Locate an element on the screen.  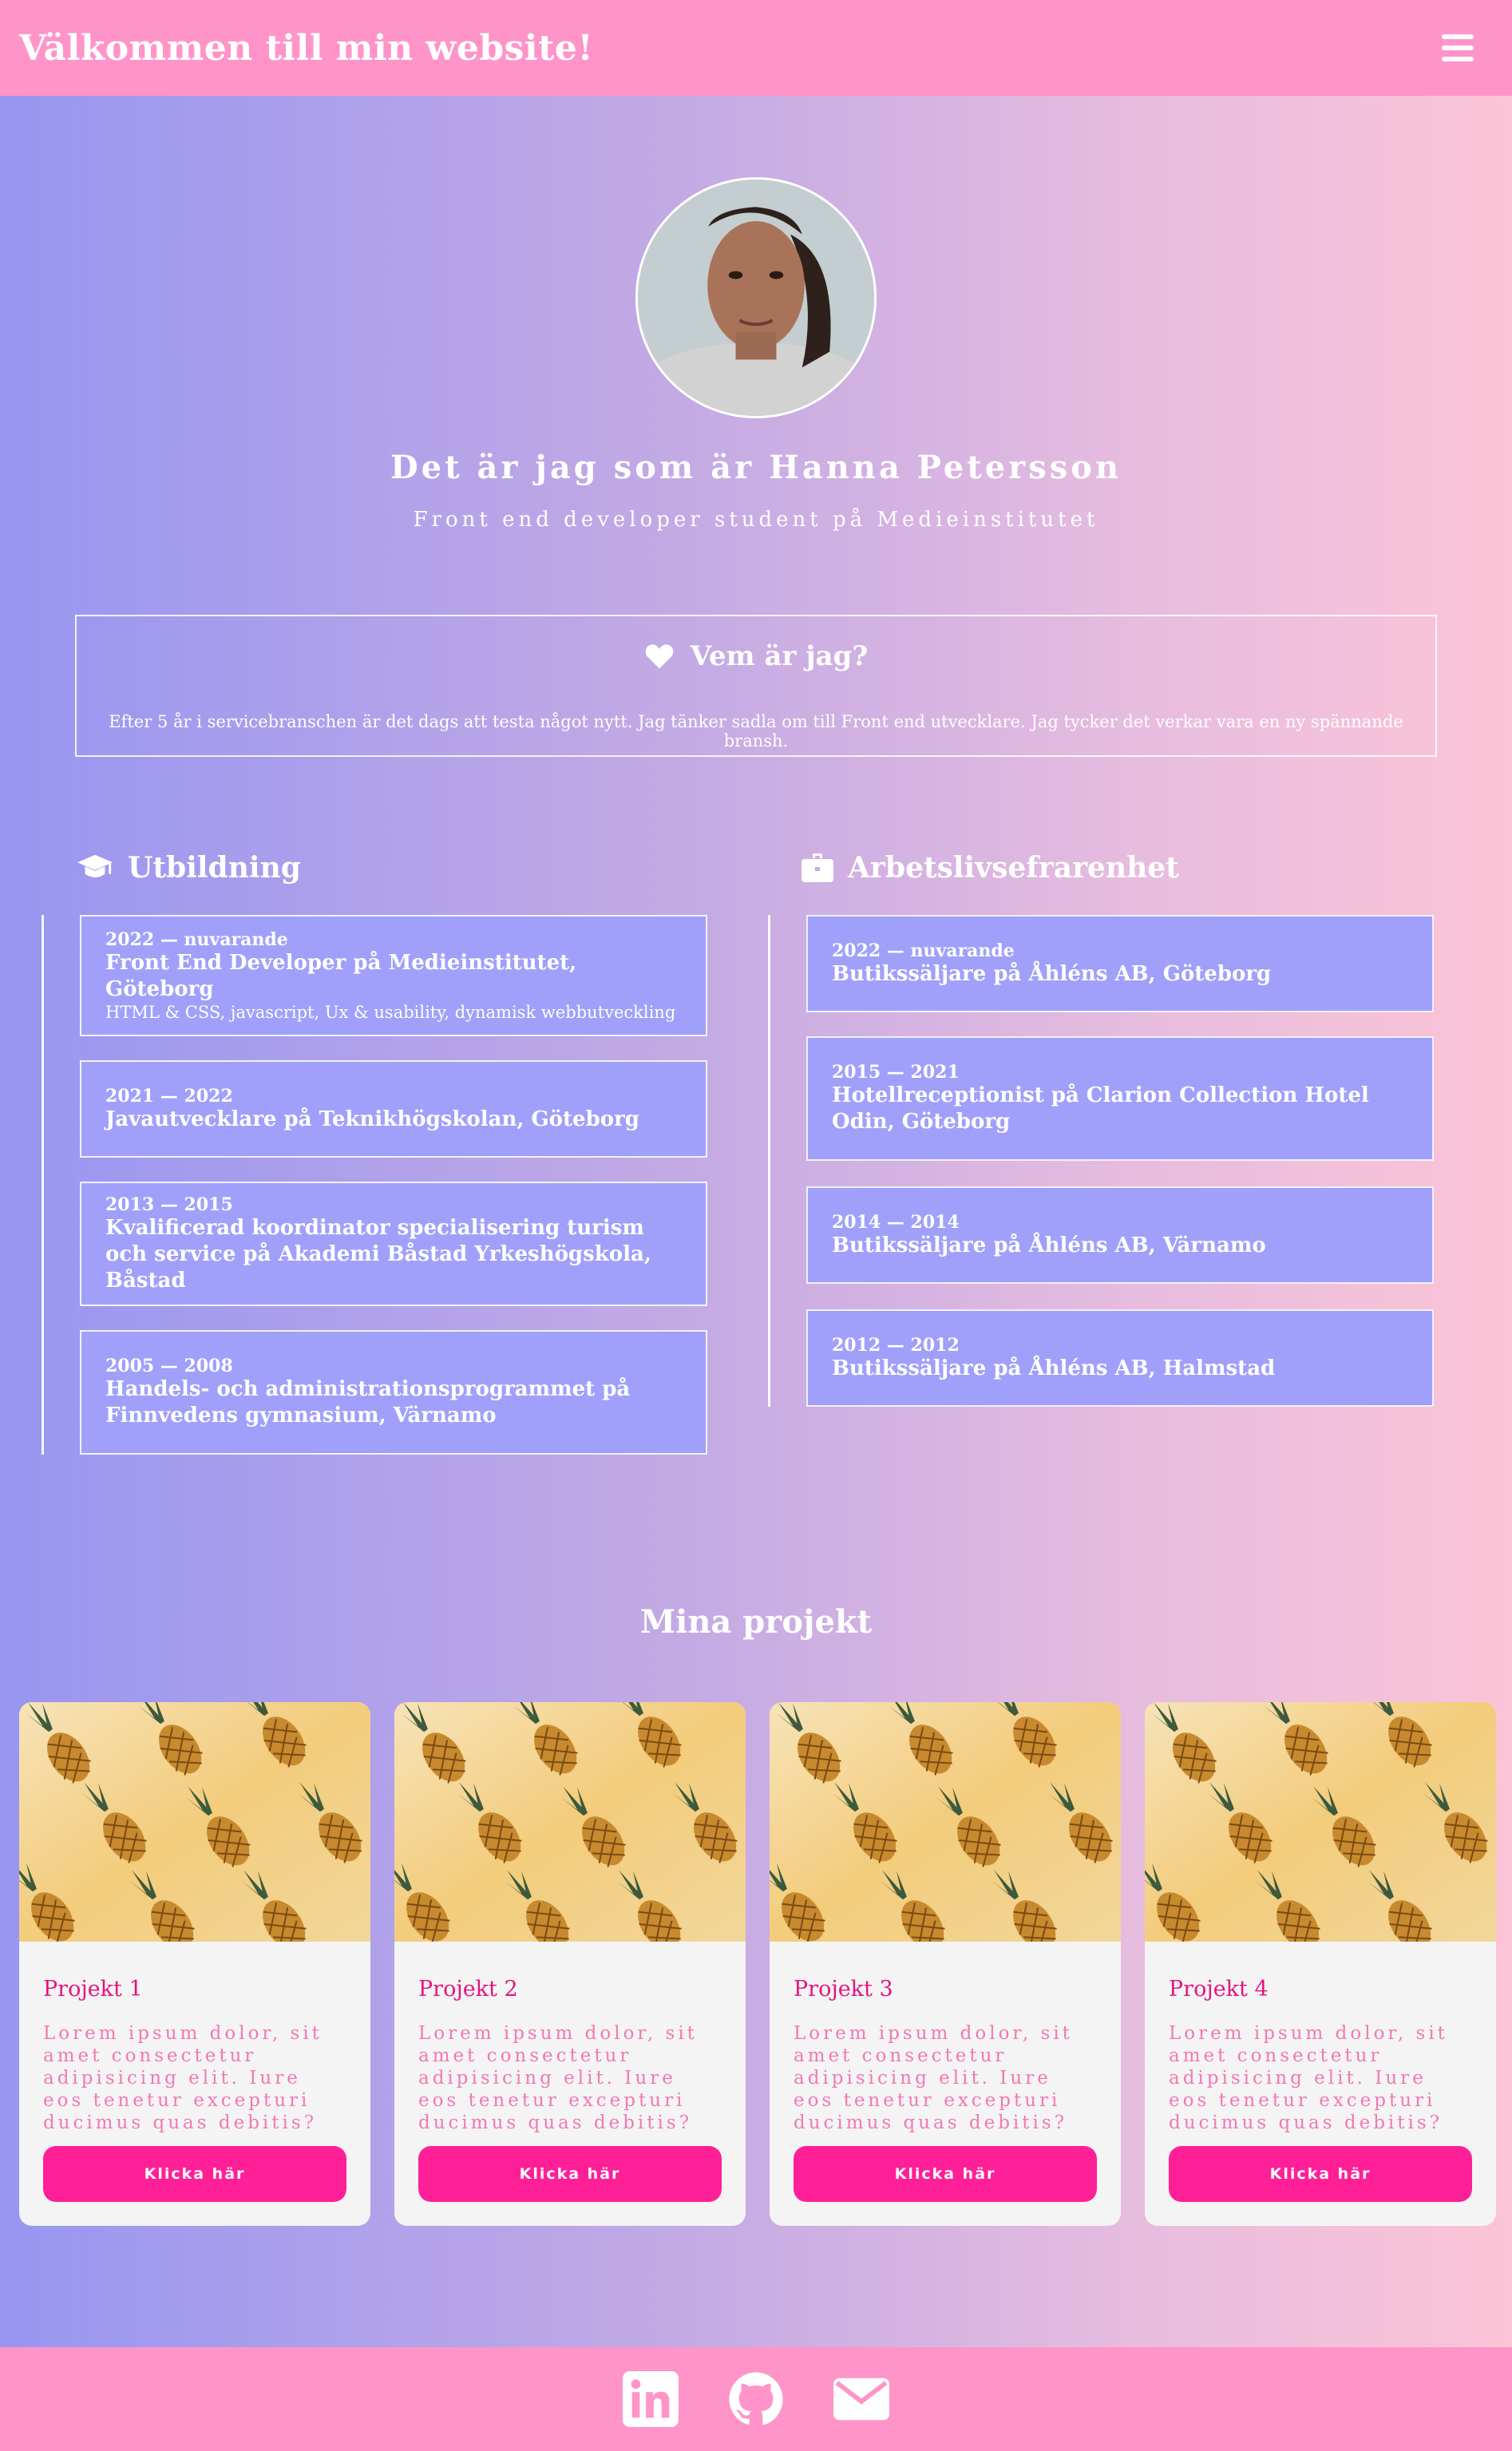
education-timeline-line is located at coordinates (43, 1185).